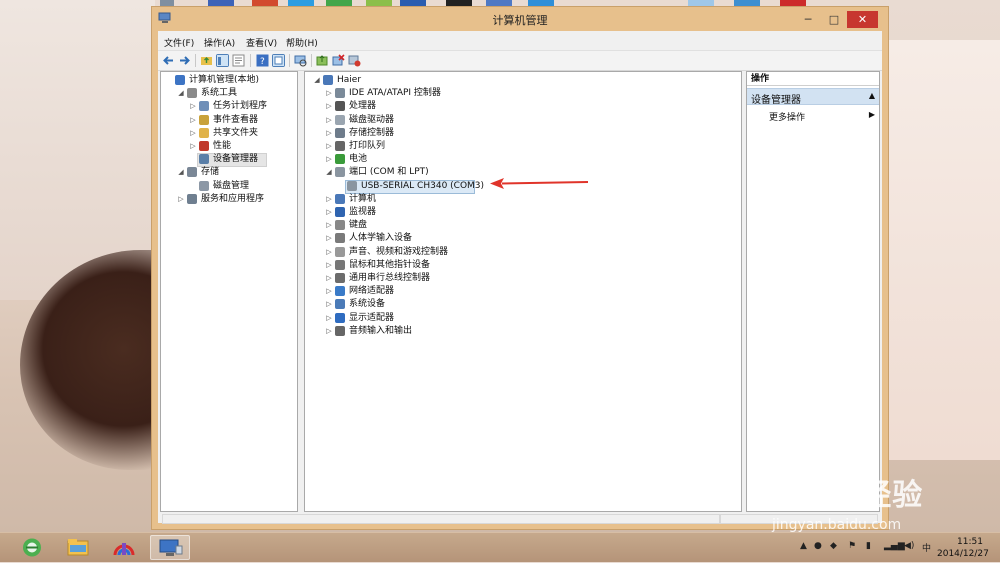  I want to click on help-icon: ?, so click(262, 60).